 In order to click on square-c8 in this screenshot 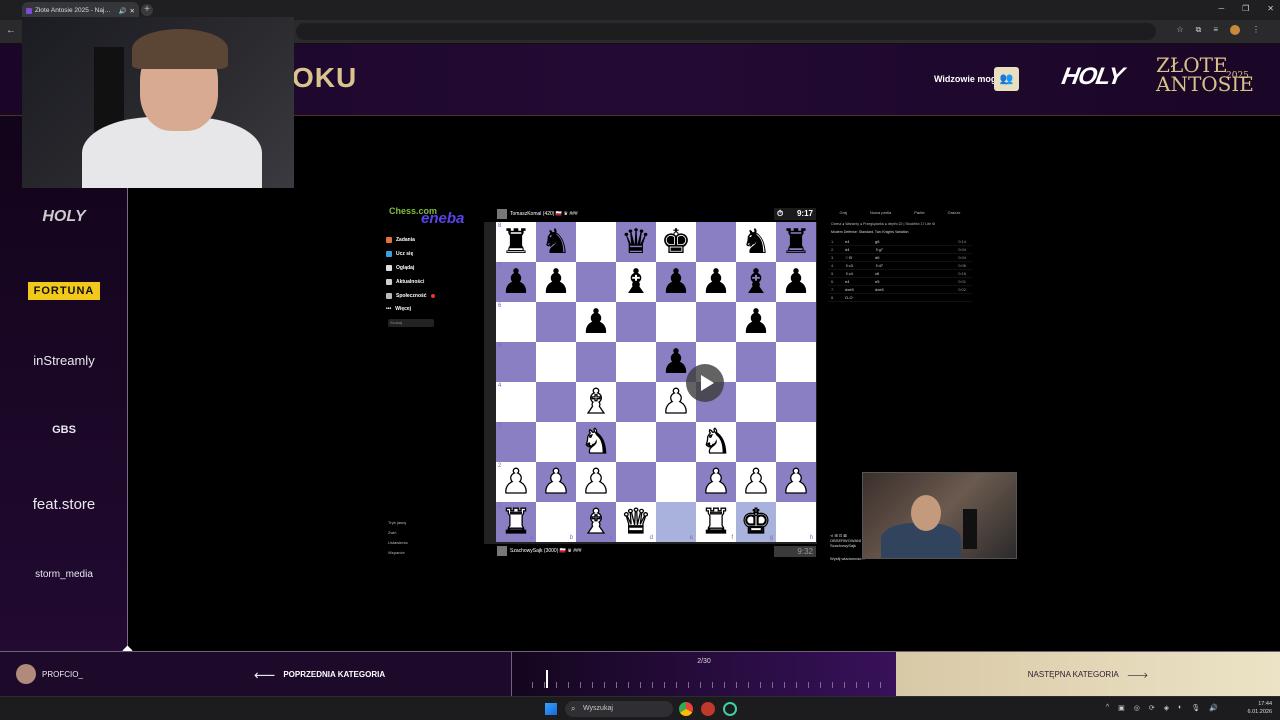, I will do `click(596, 242)`.